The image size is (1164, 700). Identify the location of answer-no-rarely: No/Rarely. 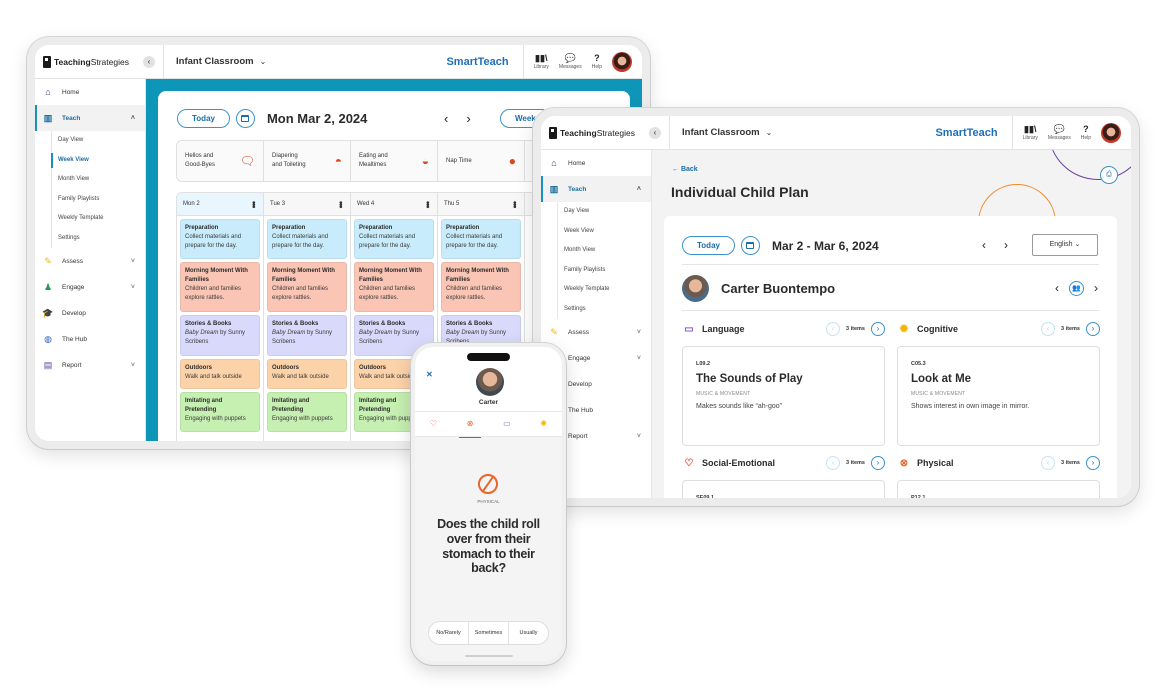
(449, 633).